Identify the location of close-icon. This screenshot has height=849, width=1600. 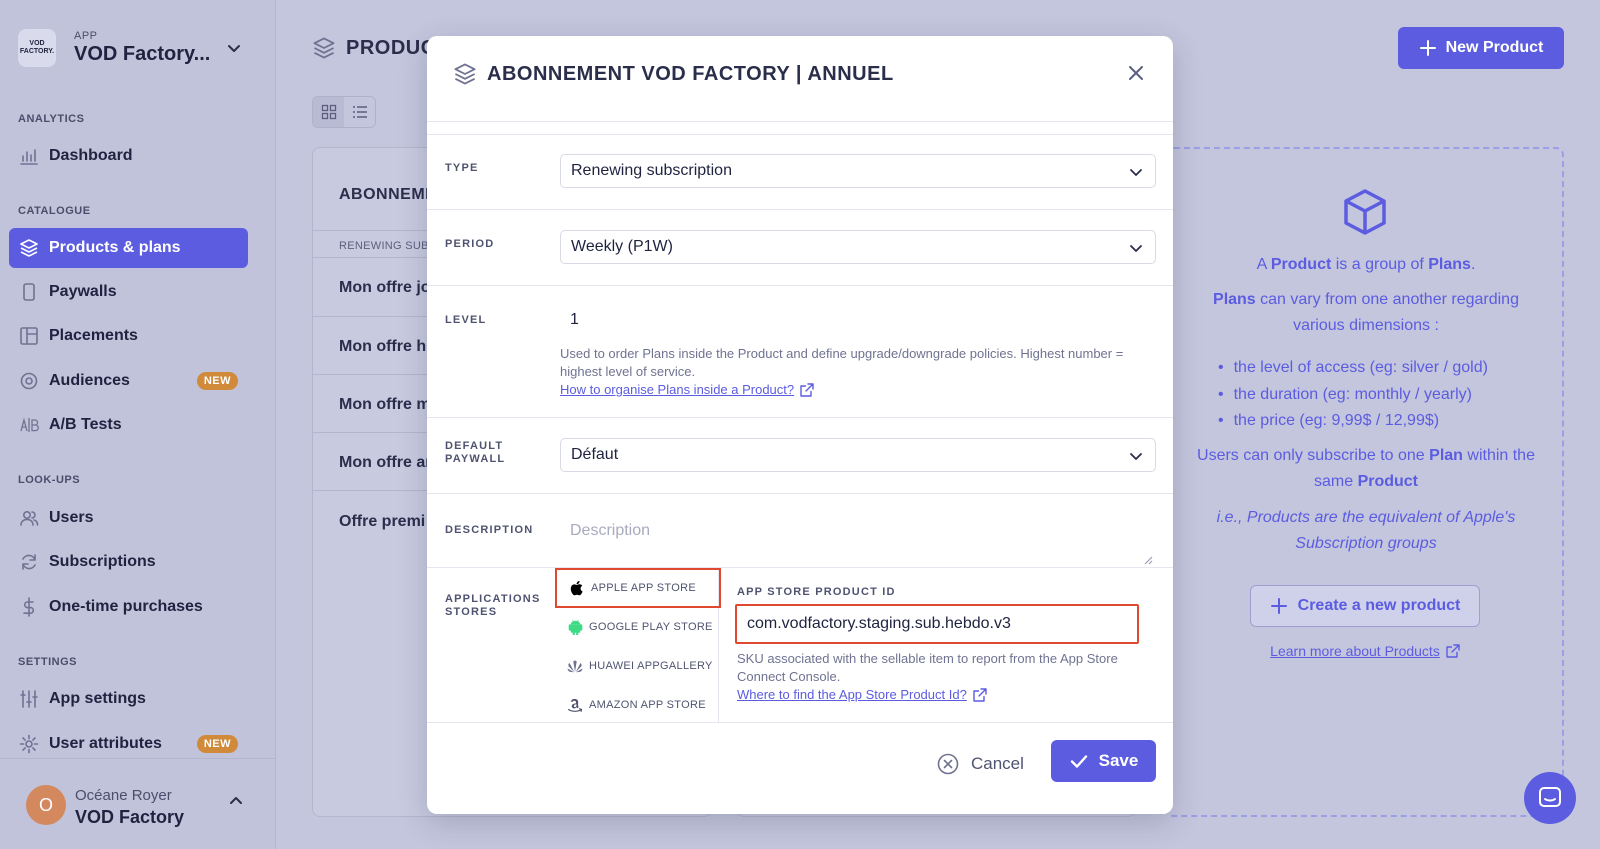
(1136, 73).